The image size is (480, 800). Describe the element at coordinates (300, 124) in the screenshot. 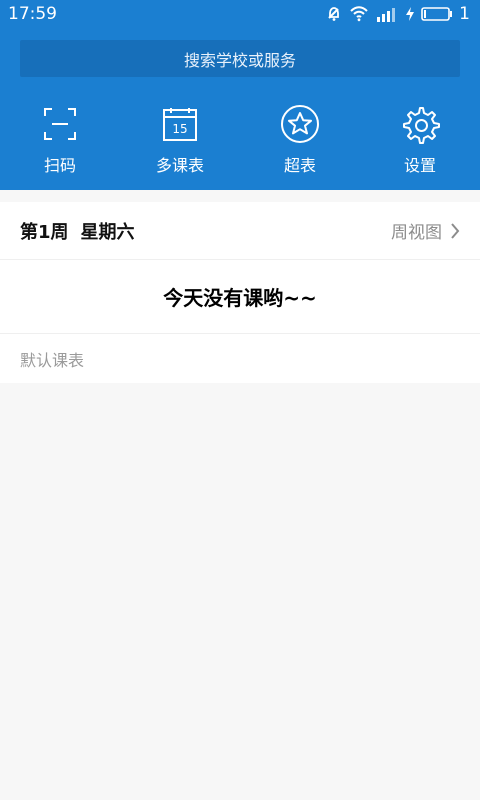

I see `star-icon` at that location.